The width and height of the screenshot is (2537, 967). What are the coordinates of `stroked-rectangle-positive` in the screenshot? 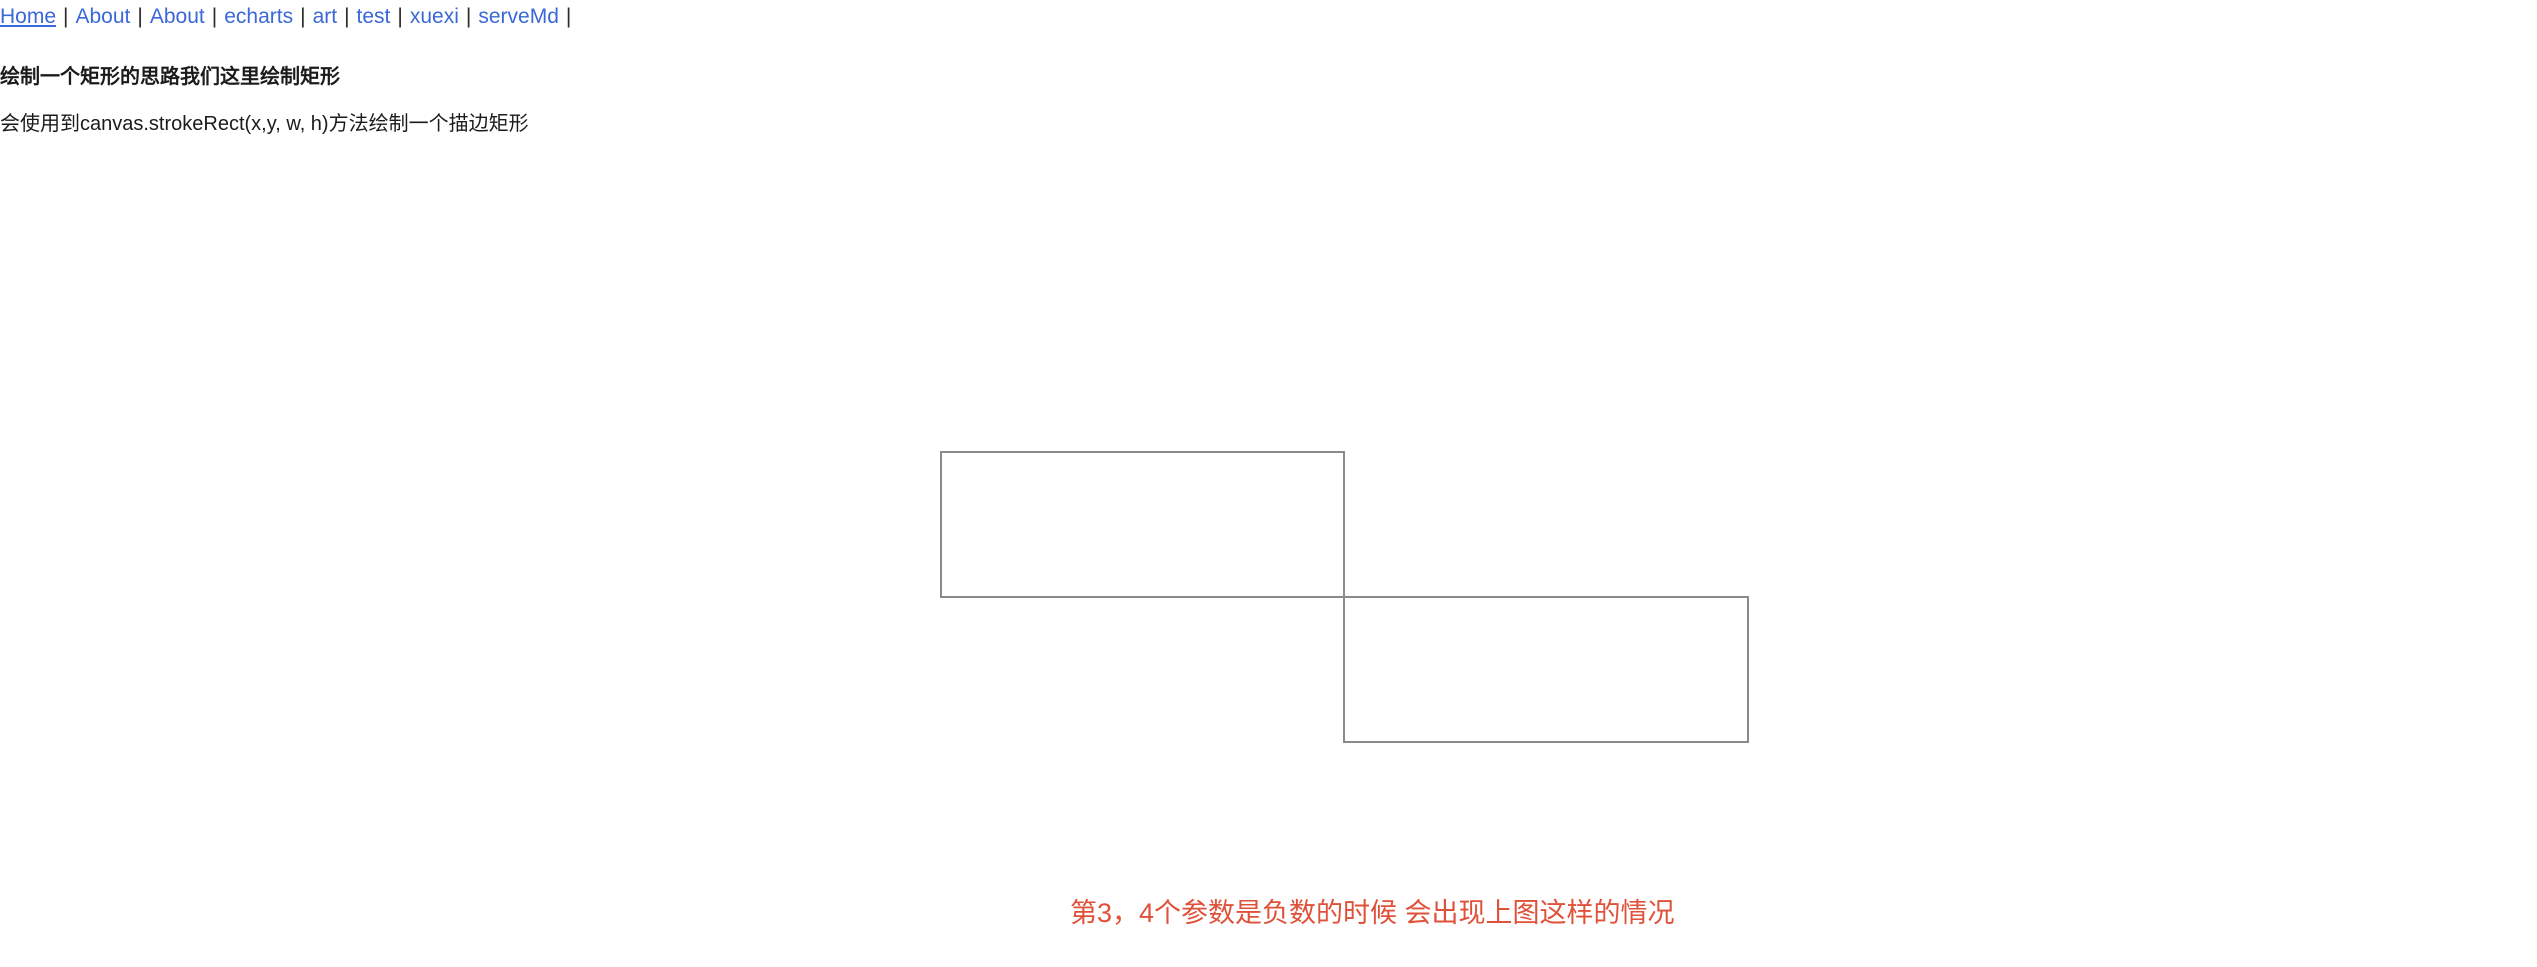 It's located at (1142, 524).